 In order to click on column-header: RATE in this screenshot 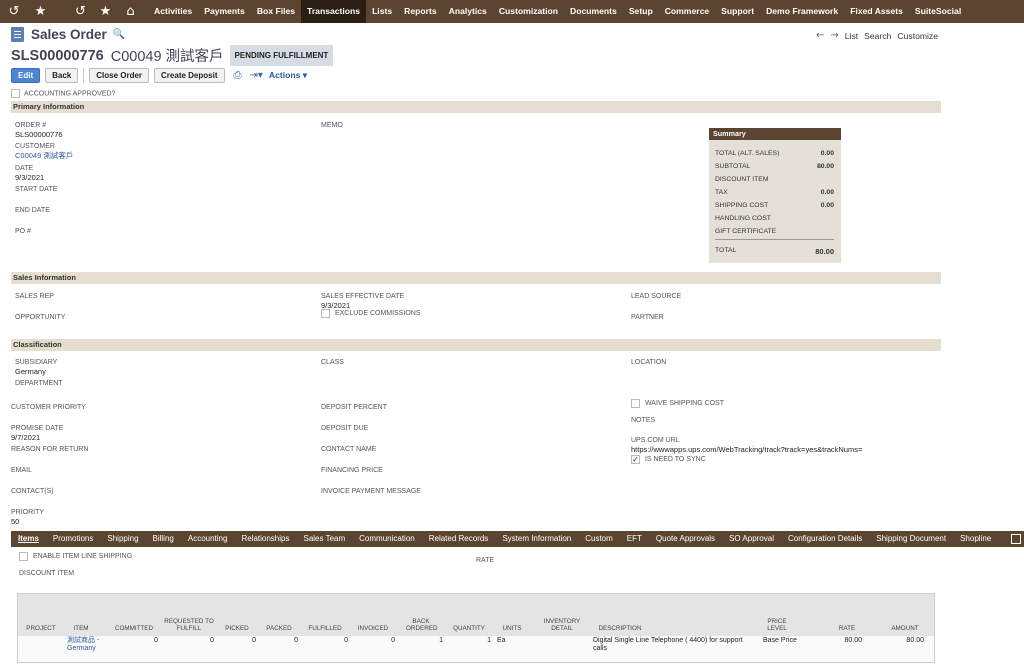, I will do `click(847, 628)`.